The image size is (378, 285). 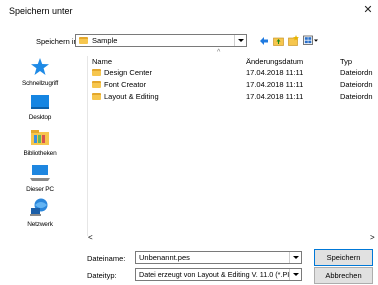 What do you see at coordinates (40, 138) in the screenshot?
I see `libraries-icon` at bounding box center [40, 138].